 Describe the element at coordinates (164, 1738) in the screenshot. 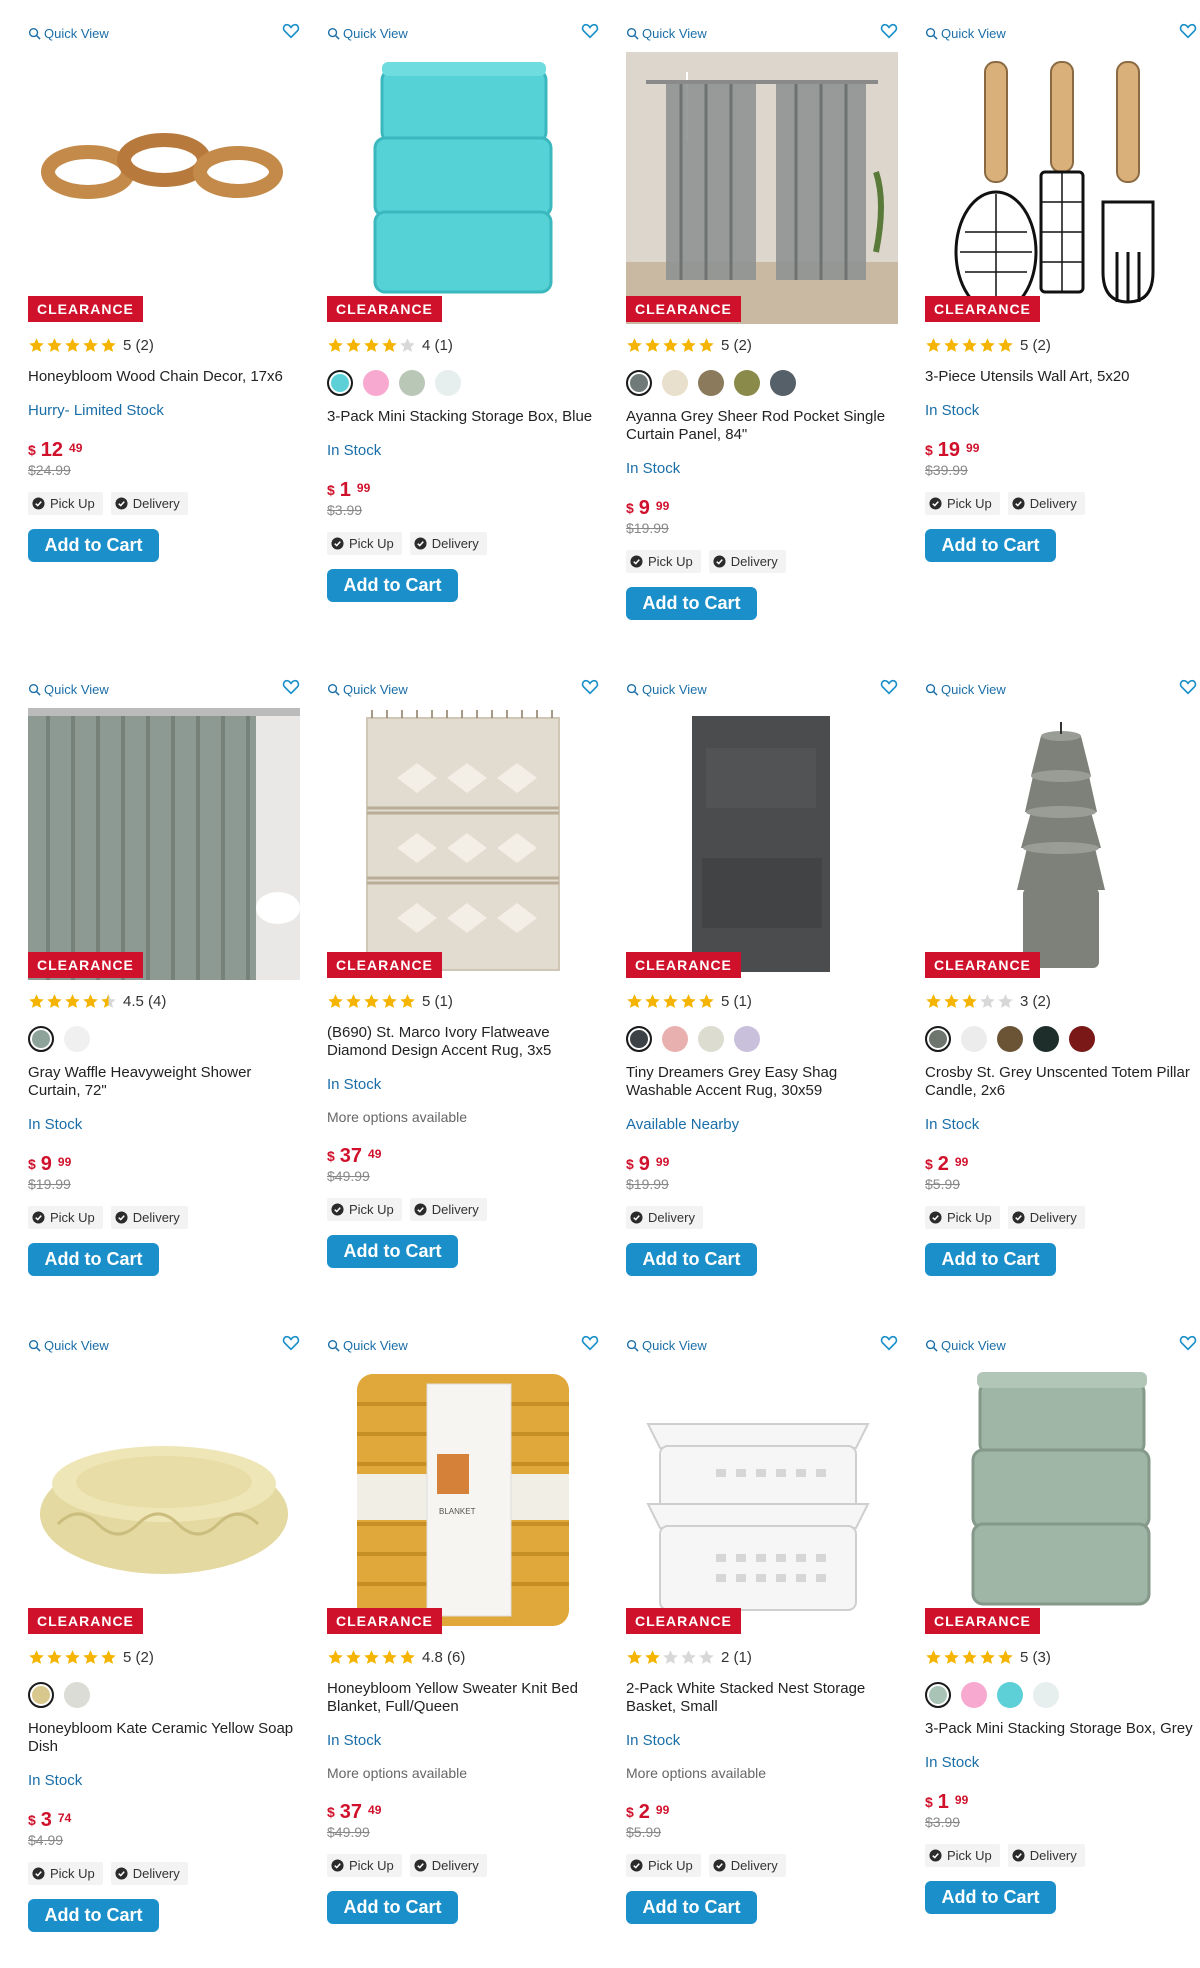

I see `product-title: Honeybloom Kate Ceramic Yellow Soap Dish` at that location.